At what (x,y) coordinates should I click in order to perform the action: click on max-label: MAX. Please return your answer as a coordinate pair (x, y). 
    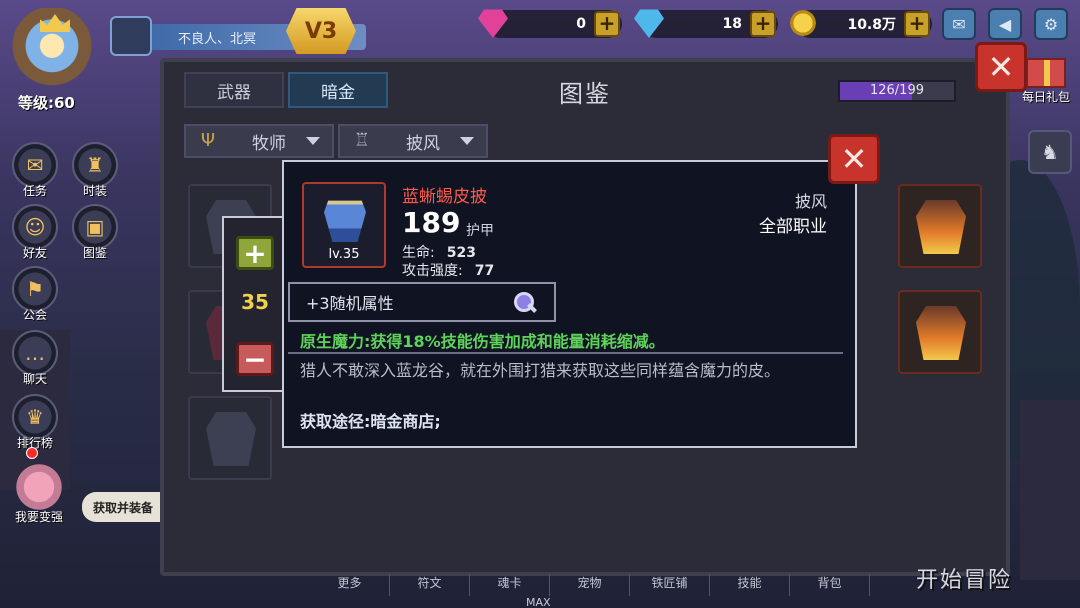
    Looking at the image, I should click on (538, 602).